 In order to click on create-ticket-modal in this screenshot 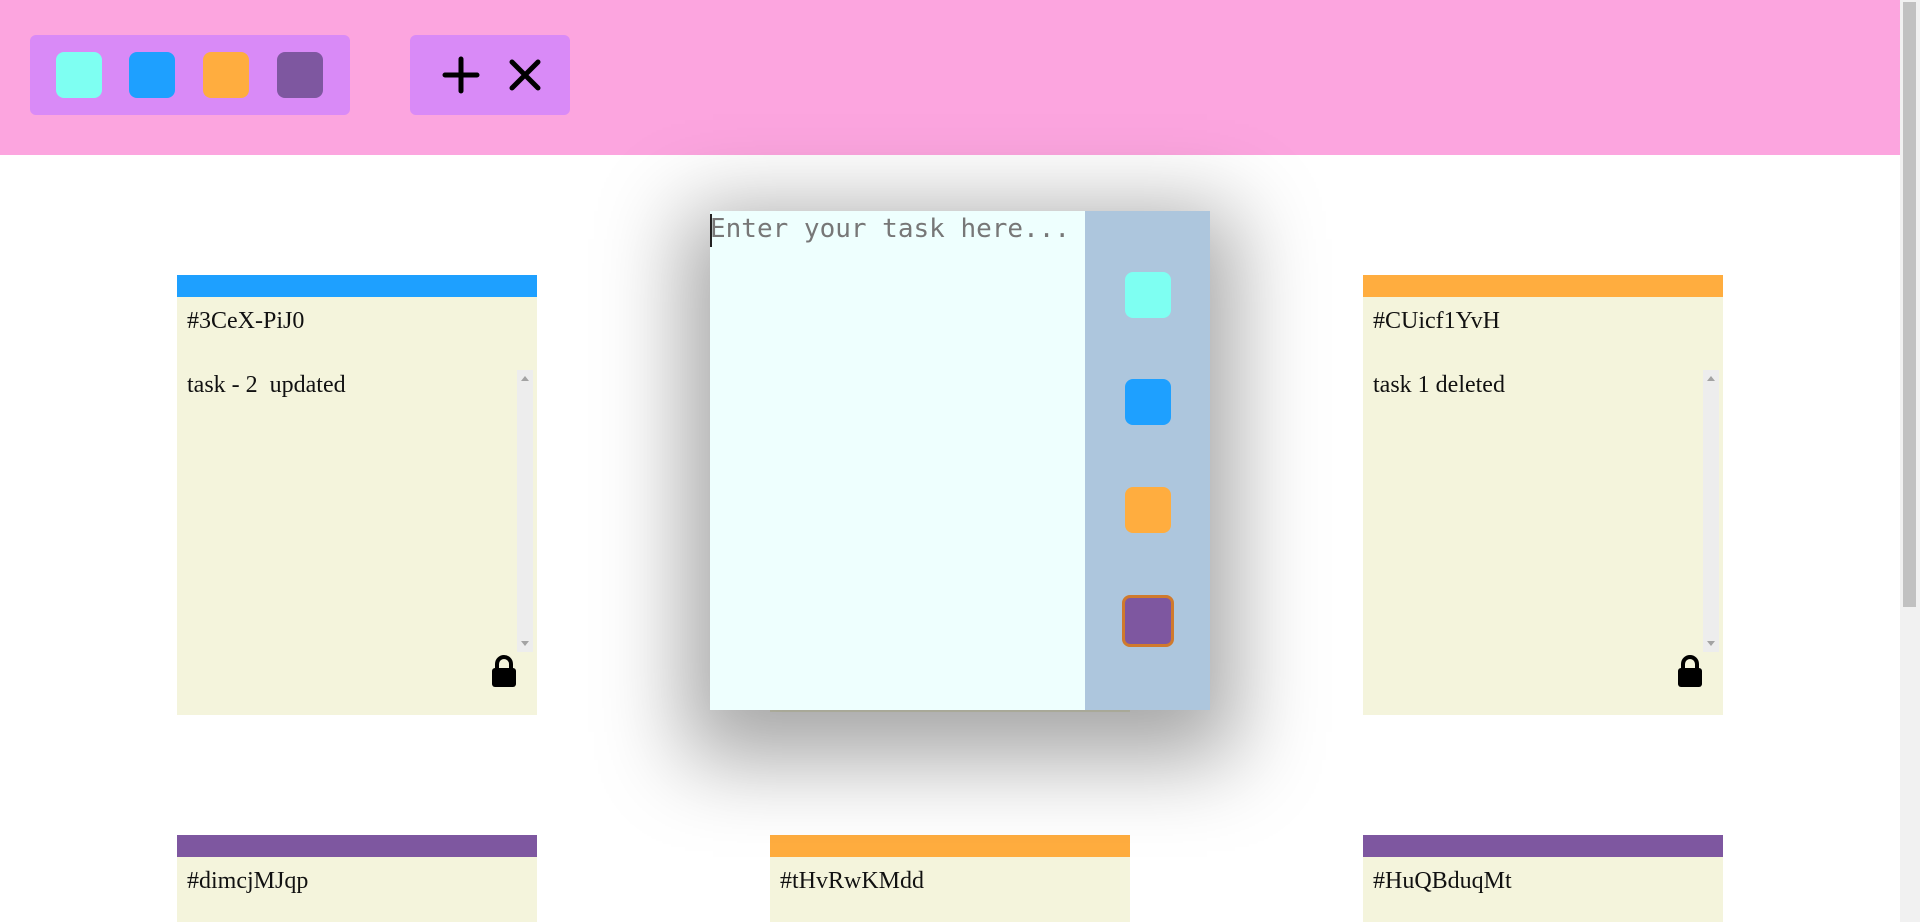, I will do `click(960, 460)`.